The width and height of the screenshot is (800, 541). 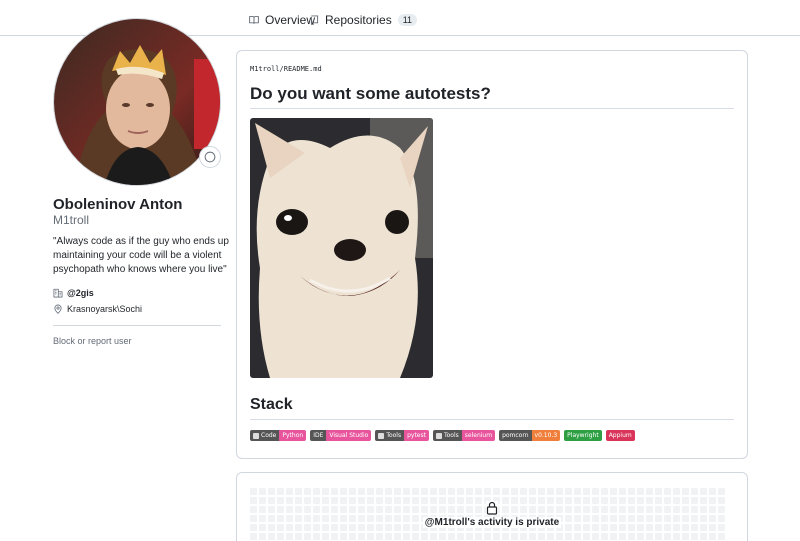 I want to click on lock-icon, so click(x=492, y=508).